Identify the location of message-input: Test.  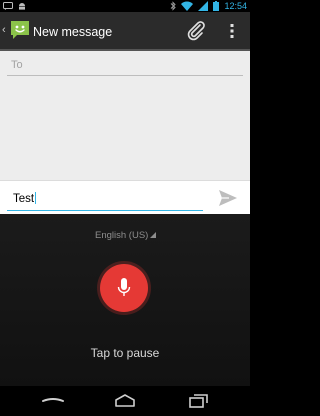
(105, 200).